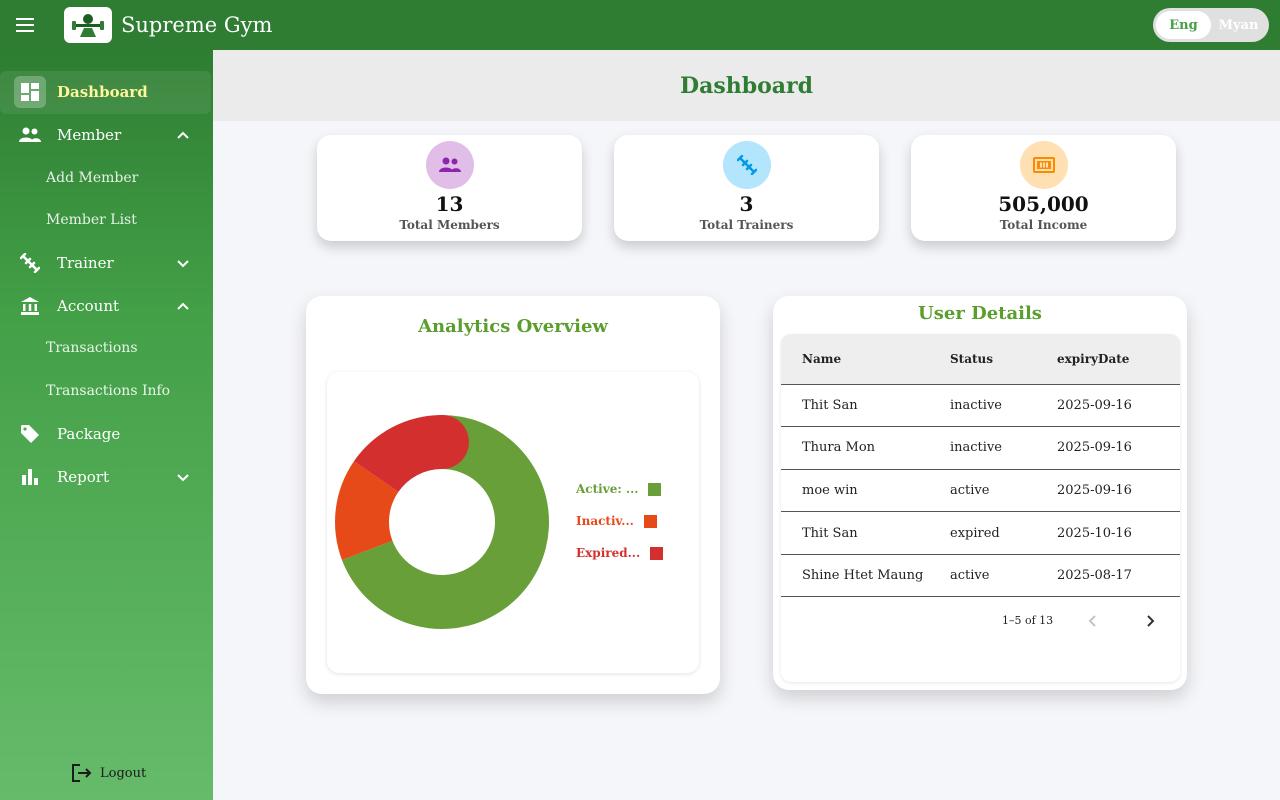 This screenshot has height=800, width=1280. Describe the element at coordinates (89, 135) in the screenshot. I see `sidebar-item-label: Member` at that location.